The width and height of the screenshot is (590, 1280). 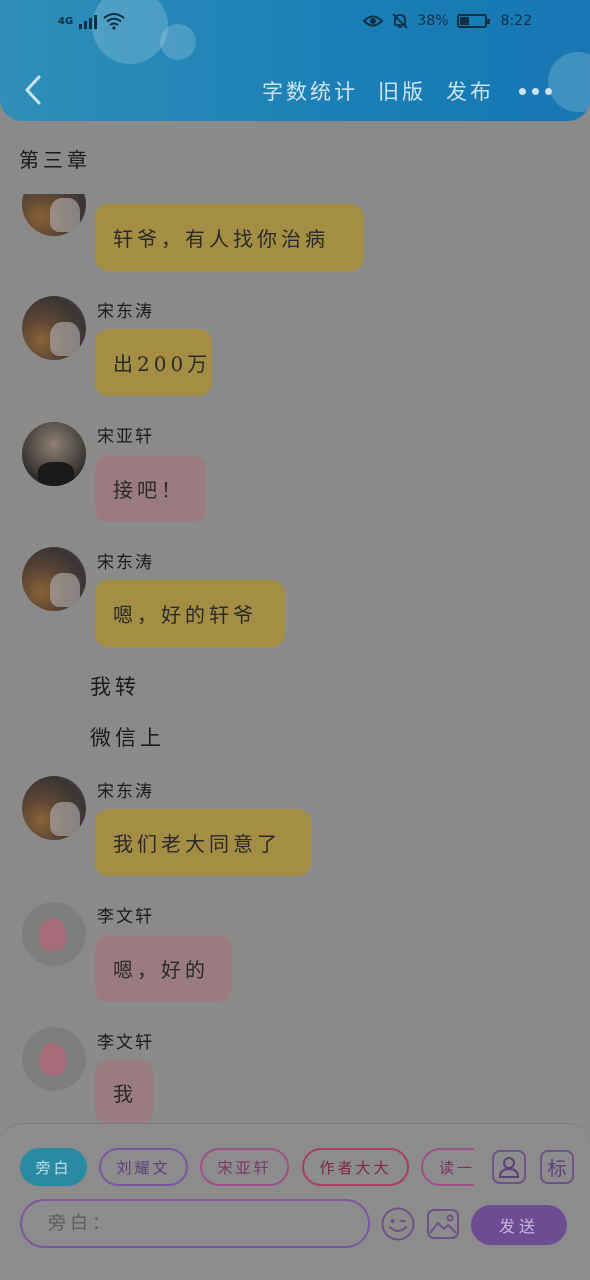 I want to click on battery-level, so click(x=464, y=21).